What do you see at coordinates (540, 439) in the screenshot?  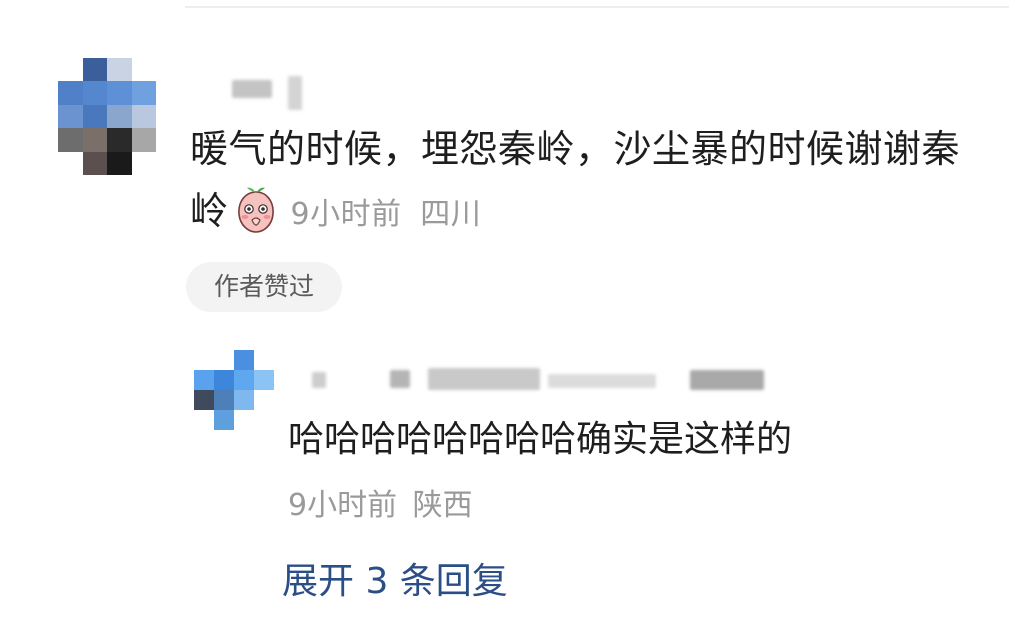 I see `reply-body: 哈哈哈哈哈哈哈哈确实是这样的` at bounding box center [540, 439].